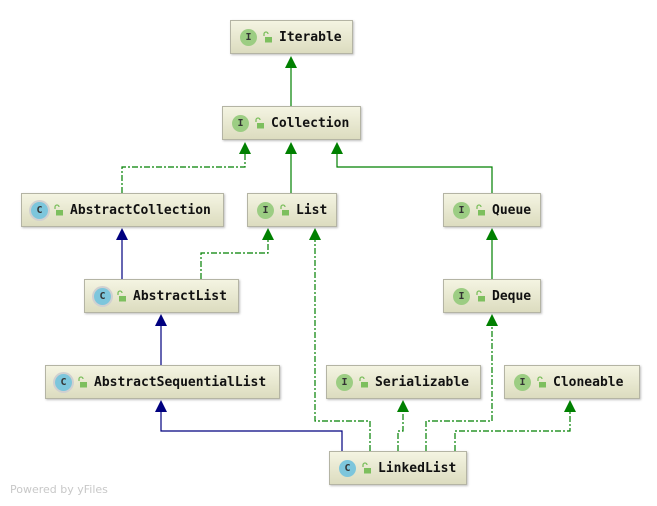 The height and width of the screenshot is (506, 657). What do you see at coordinates (588, 382) in the screenshot?
I see `node-label: Cloneable` at bounding box center [588, 382].